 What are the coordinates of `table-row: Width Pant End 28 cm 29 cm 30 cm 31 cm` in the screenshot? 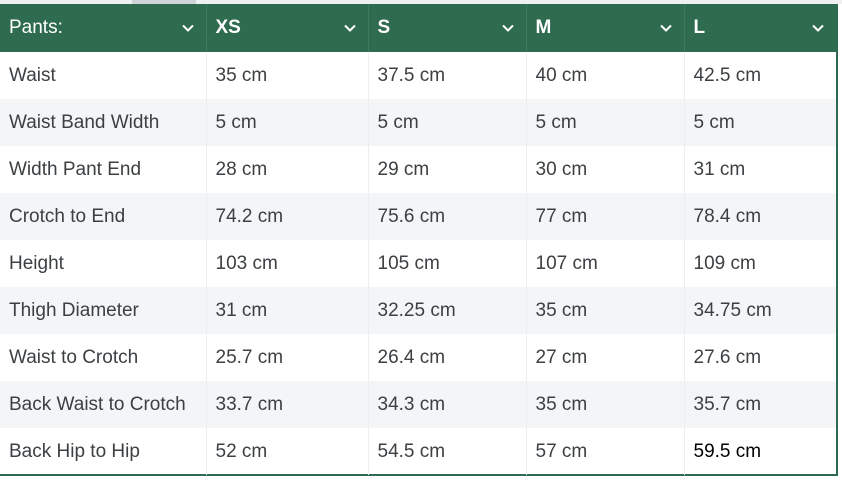 It's located at (418, 169).